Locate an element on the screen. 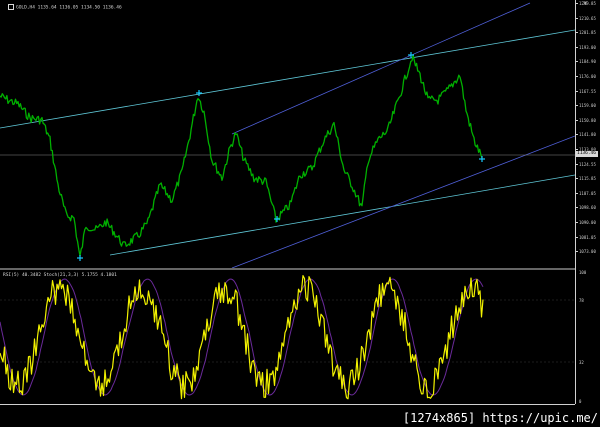  price-tick-label: 1107.05 is located at coordinates (587, 193).